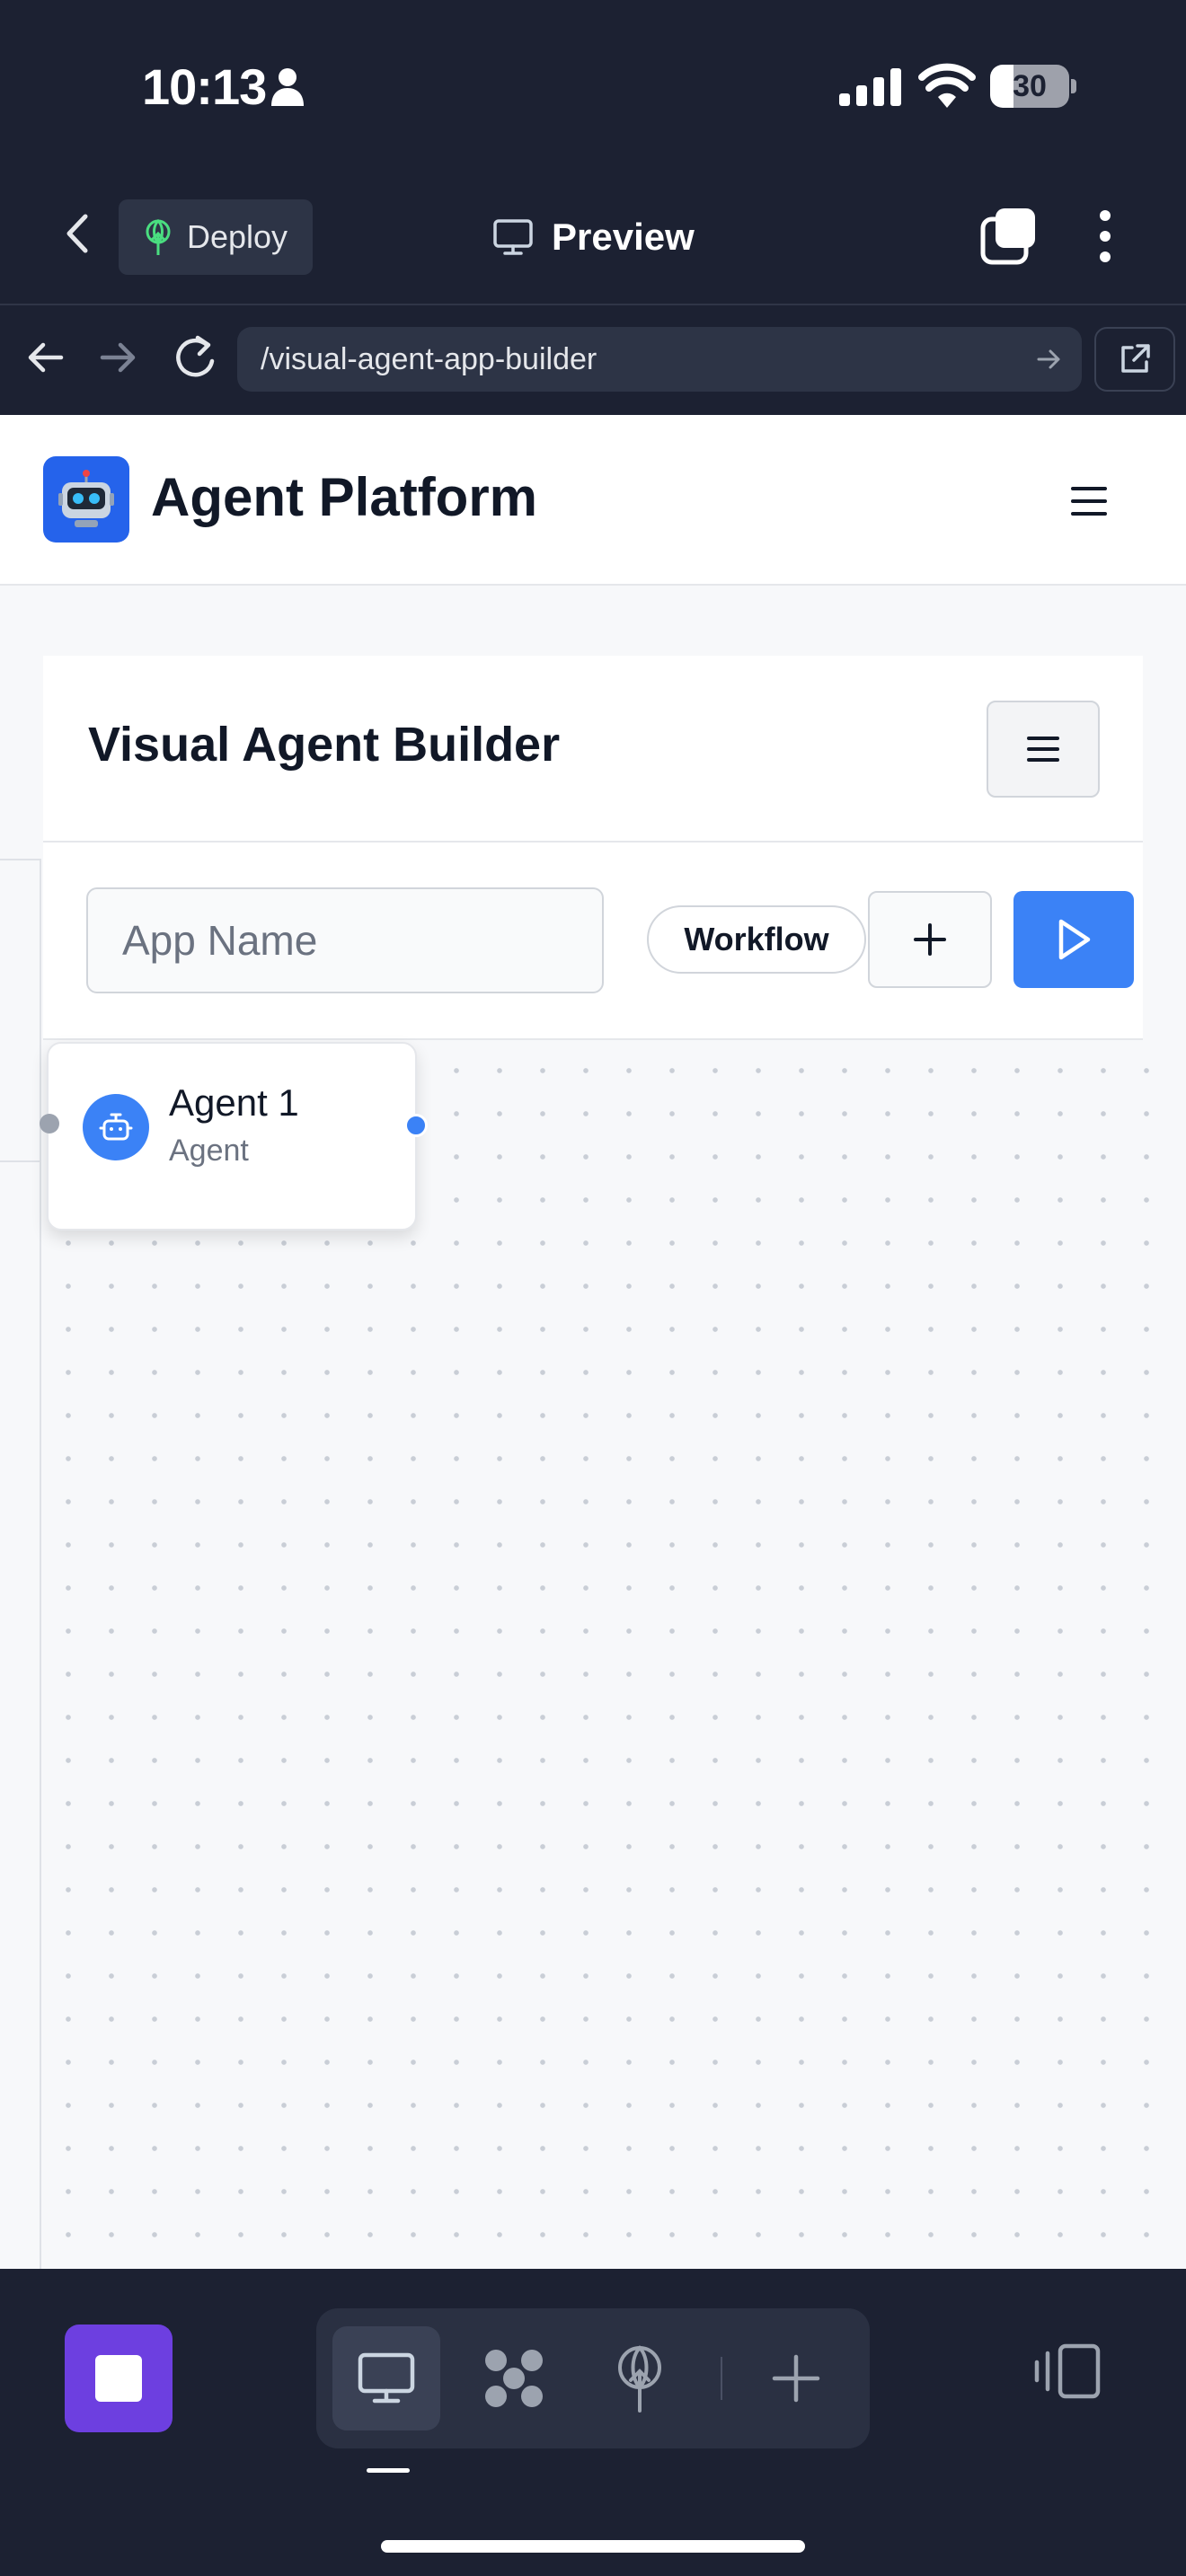 The image size is (1186, 2576). I want to click on dock-preview-button, so click(386, 2378).